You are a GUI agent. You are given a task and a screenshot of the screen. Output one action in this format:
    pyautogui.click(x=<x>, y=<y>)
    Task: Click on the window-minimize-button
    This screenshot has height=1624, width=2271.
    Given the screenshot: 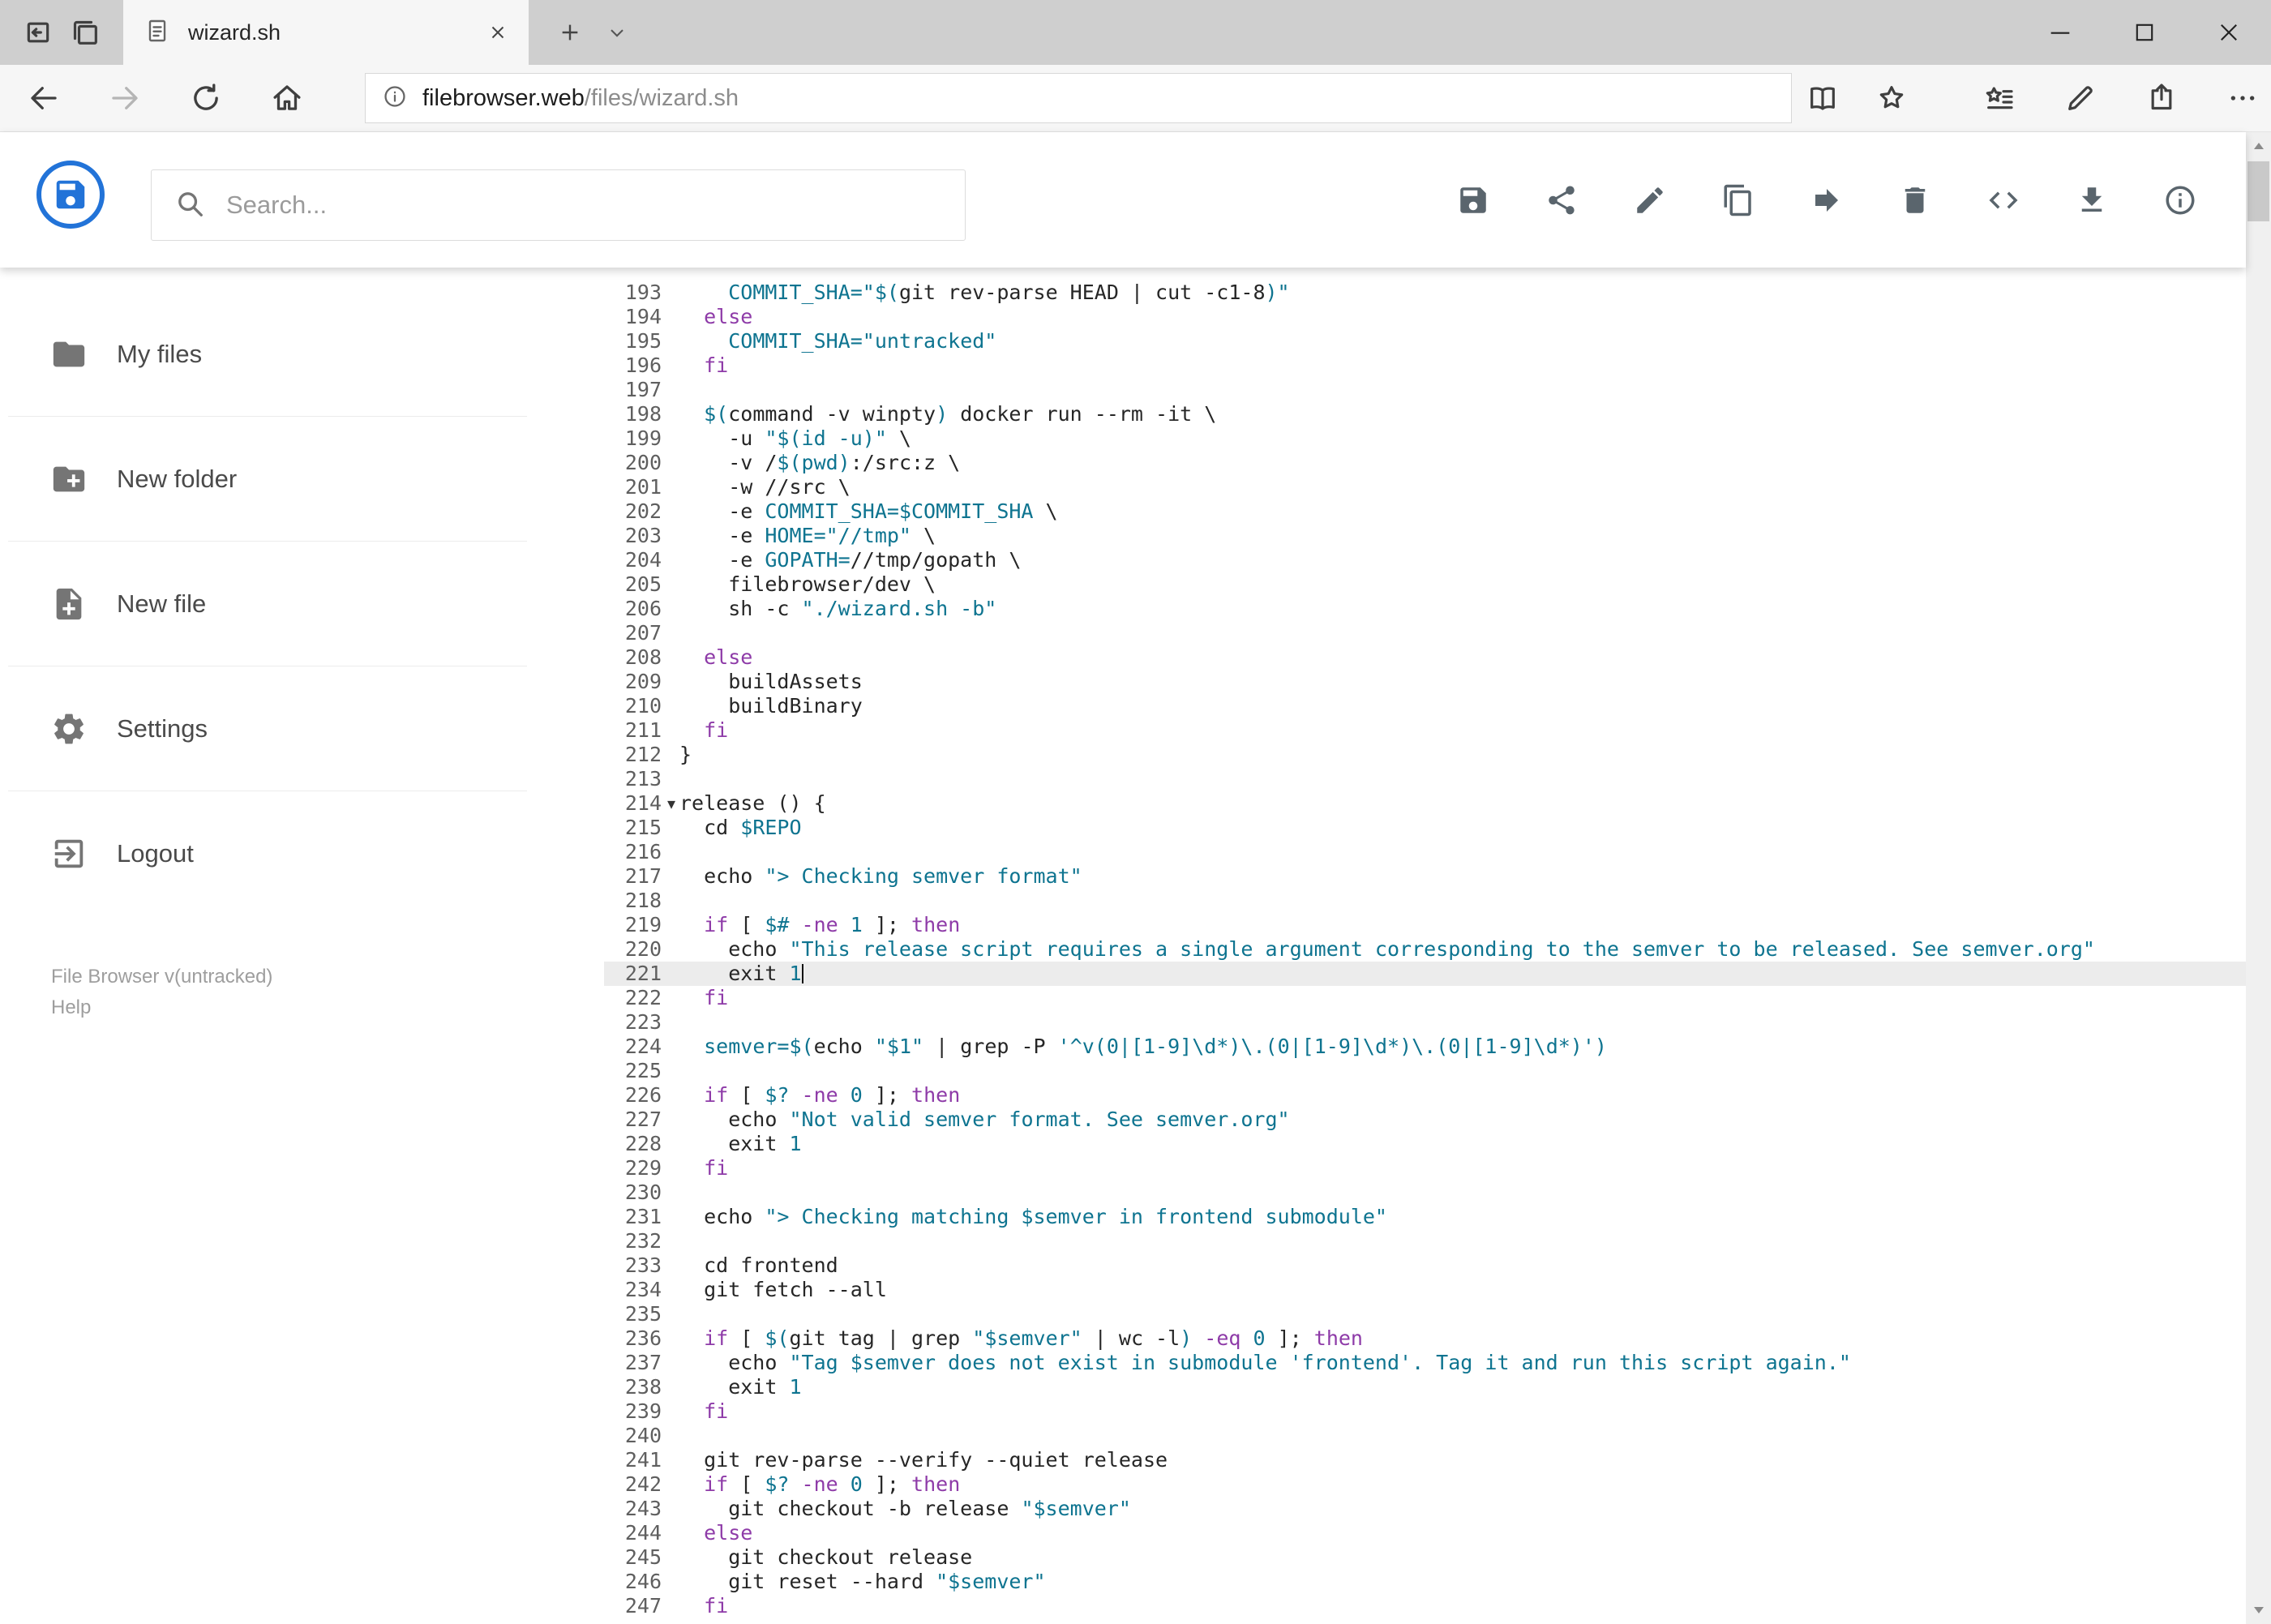 What is the action you would take?
    pyautogui.click(x=2060, y=33)
    